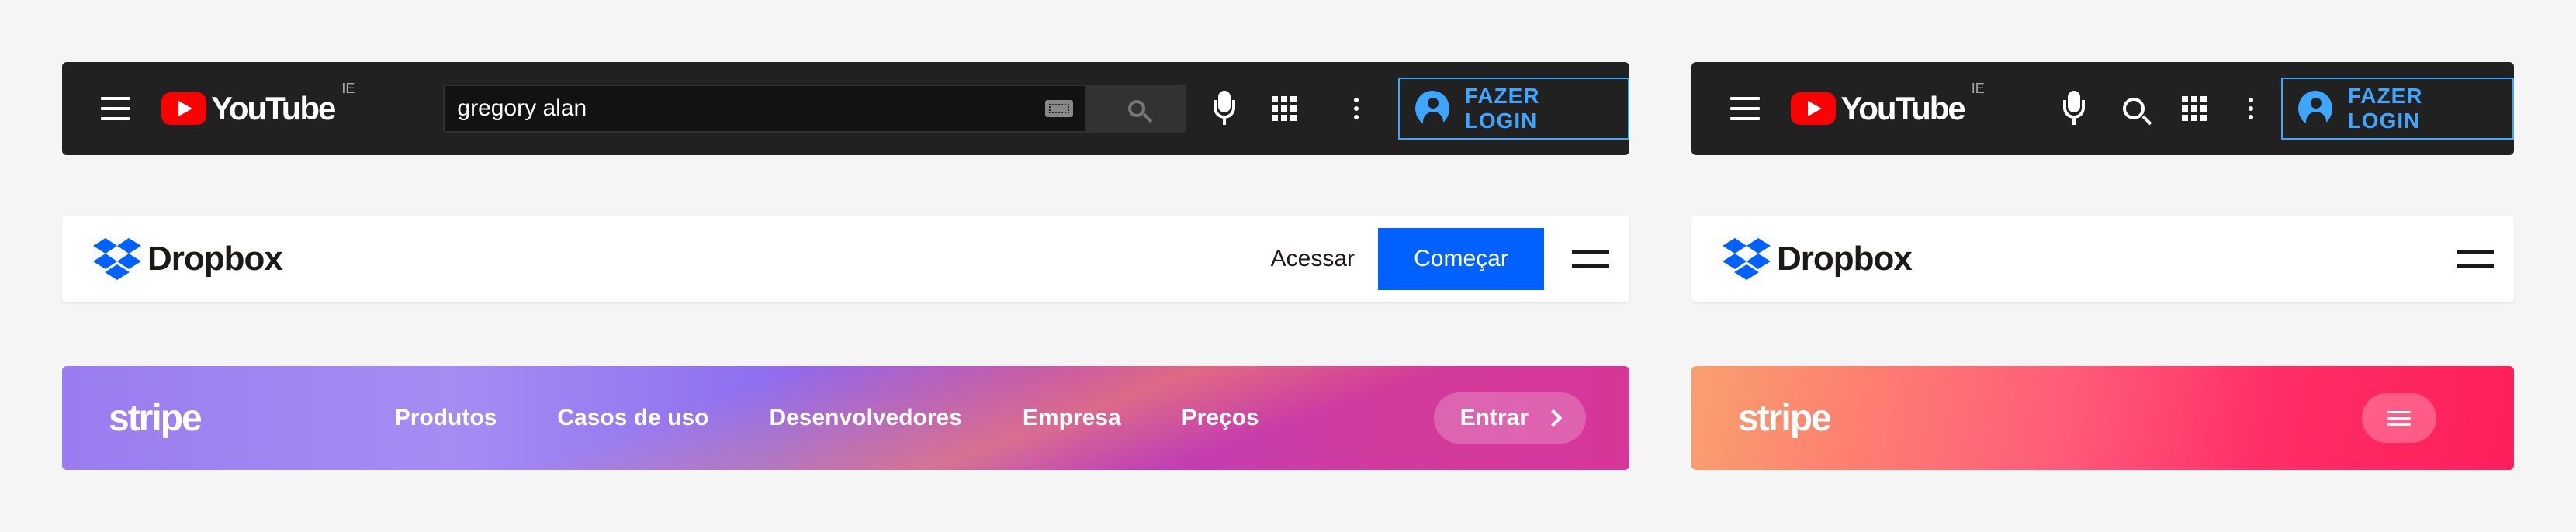  What do you see at coordinates (632, 418) in the screenshot?
I see `nav-item-casos-de-uso: Casos de uso` at bounding box center [632, 418].